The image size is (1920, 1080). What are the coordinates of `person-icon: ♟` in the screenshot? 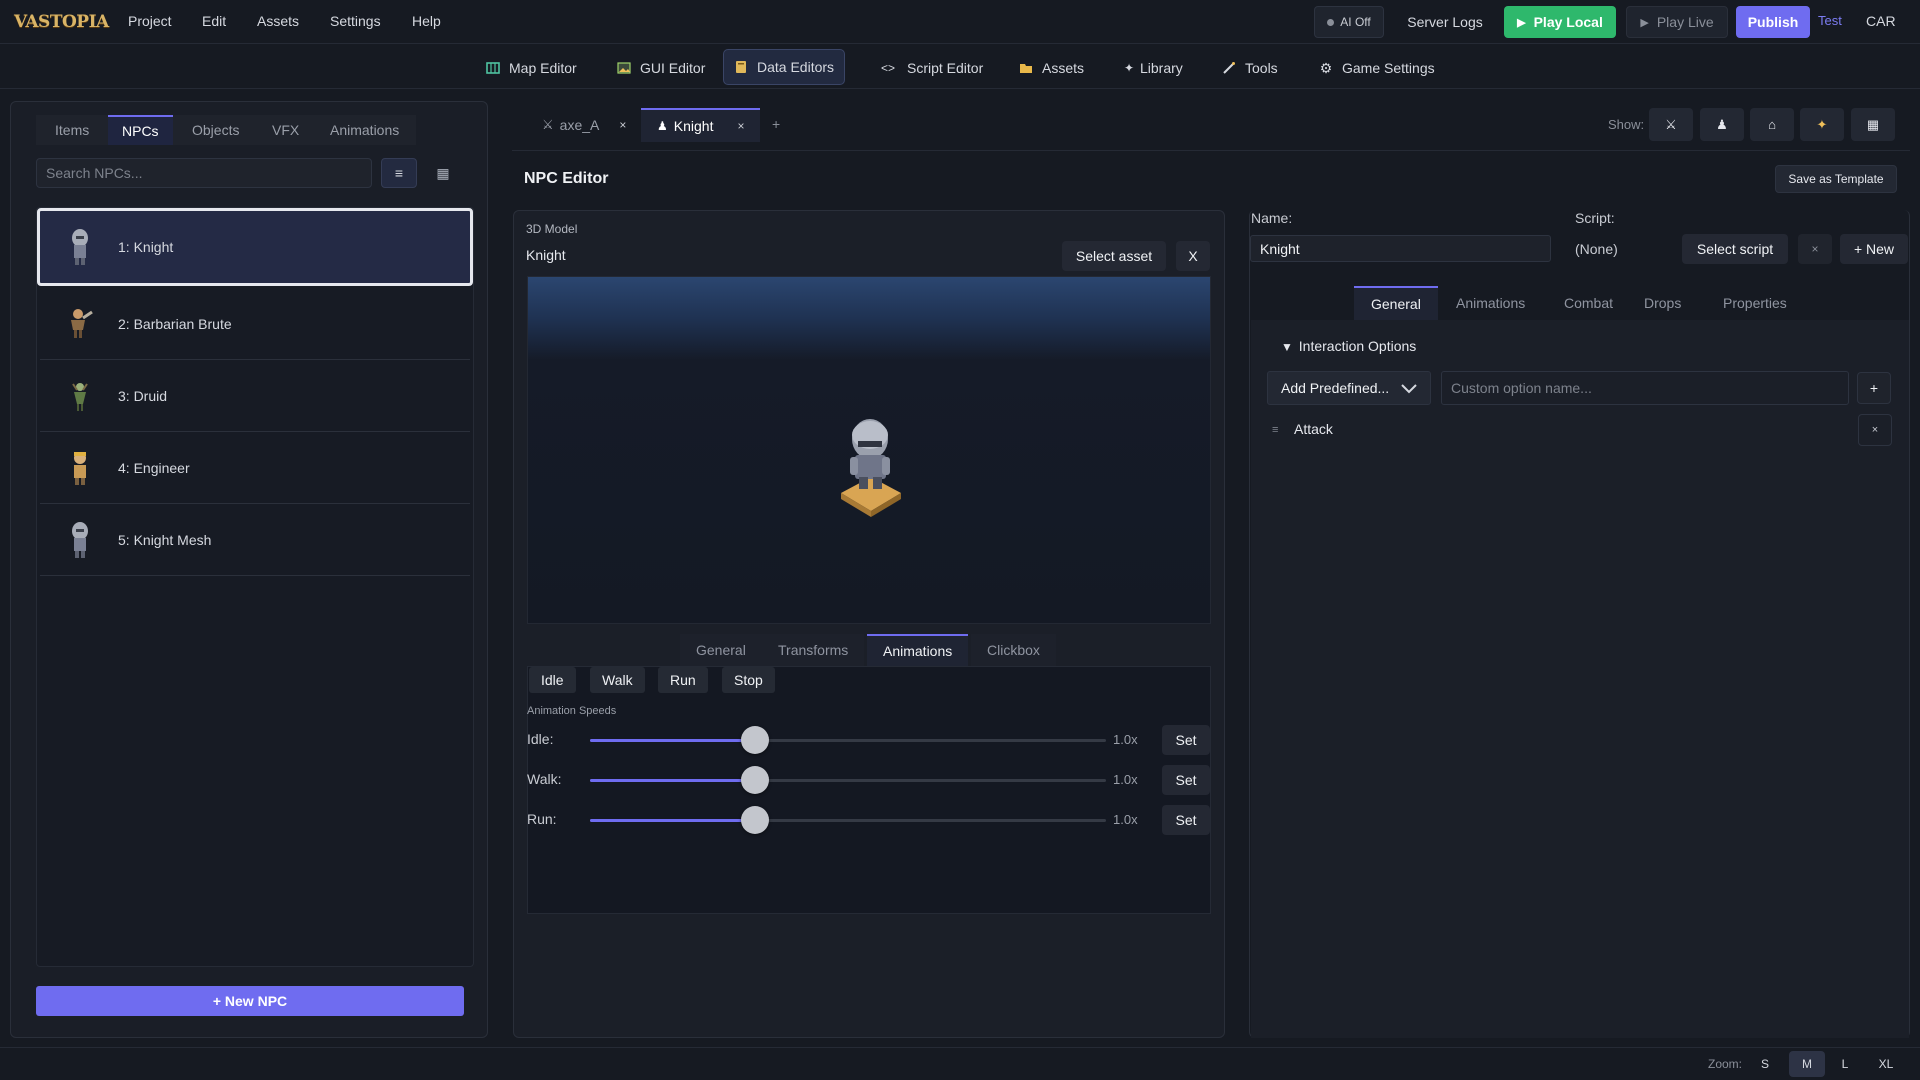 It's located at (1722, 124).